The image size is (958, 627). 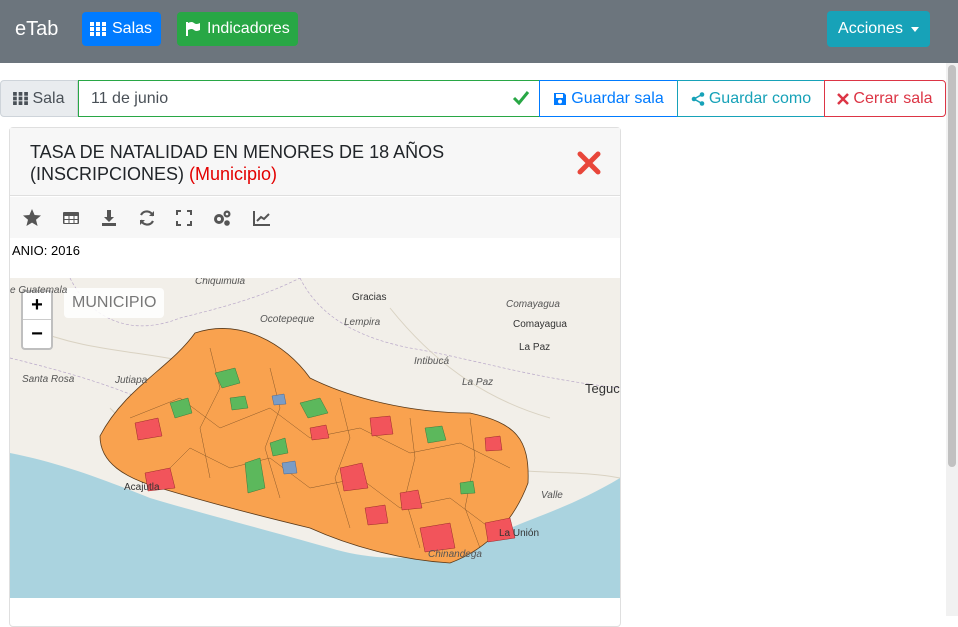 I want to click on table-icon, so click(x=71, y=218).